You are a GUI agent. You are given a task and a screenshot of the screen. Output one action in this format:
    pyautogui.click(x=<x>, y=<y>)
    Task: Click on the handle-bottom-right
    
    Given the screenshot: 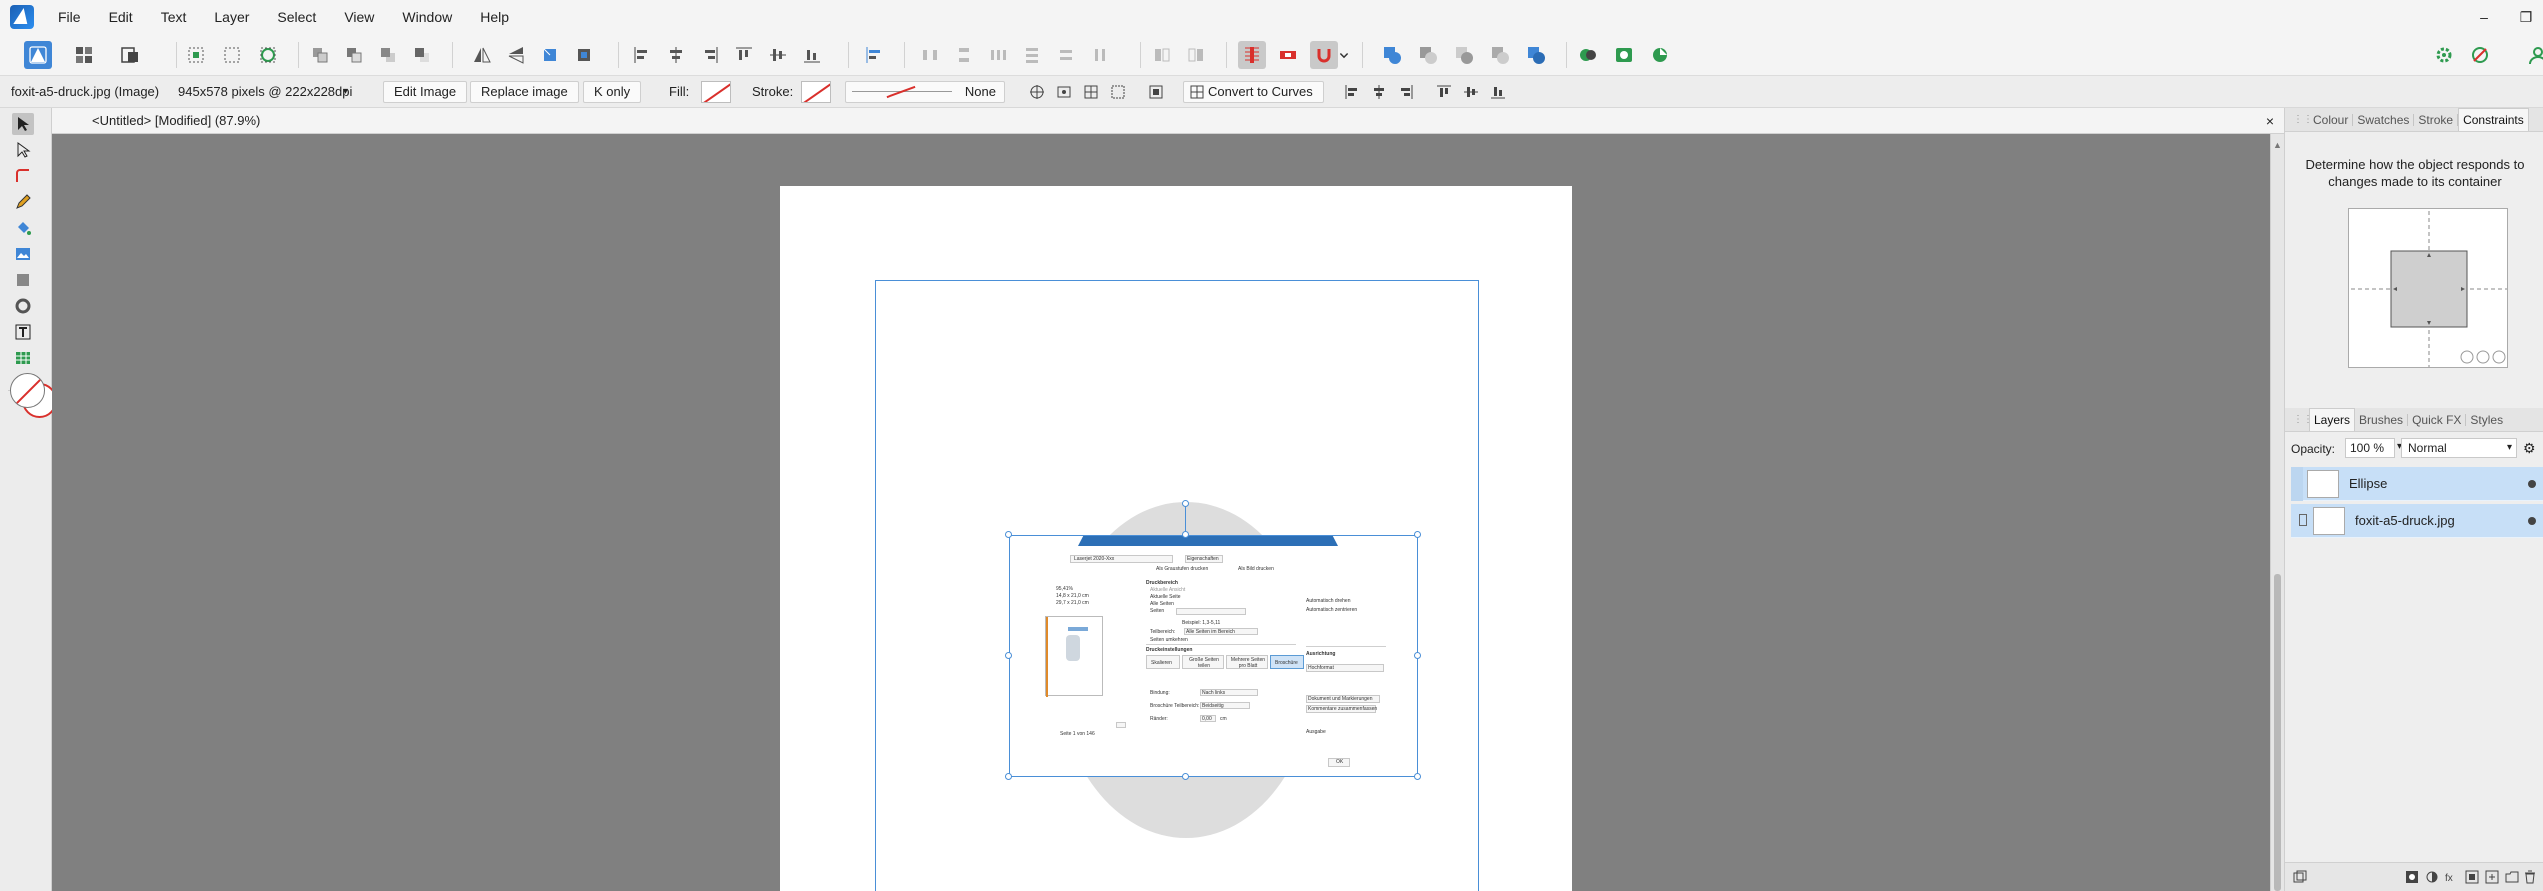 What is the action you would take?
    pyautogui.click(x=1417, y=776)
    